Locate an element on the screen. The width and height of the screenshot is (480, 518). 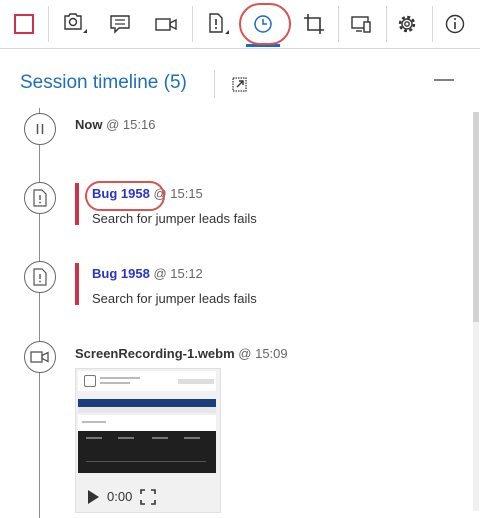
video-controls: 0:00 is located at coordinates (148, 496).